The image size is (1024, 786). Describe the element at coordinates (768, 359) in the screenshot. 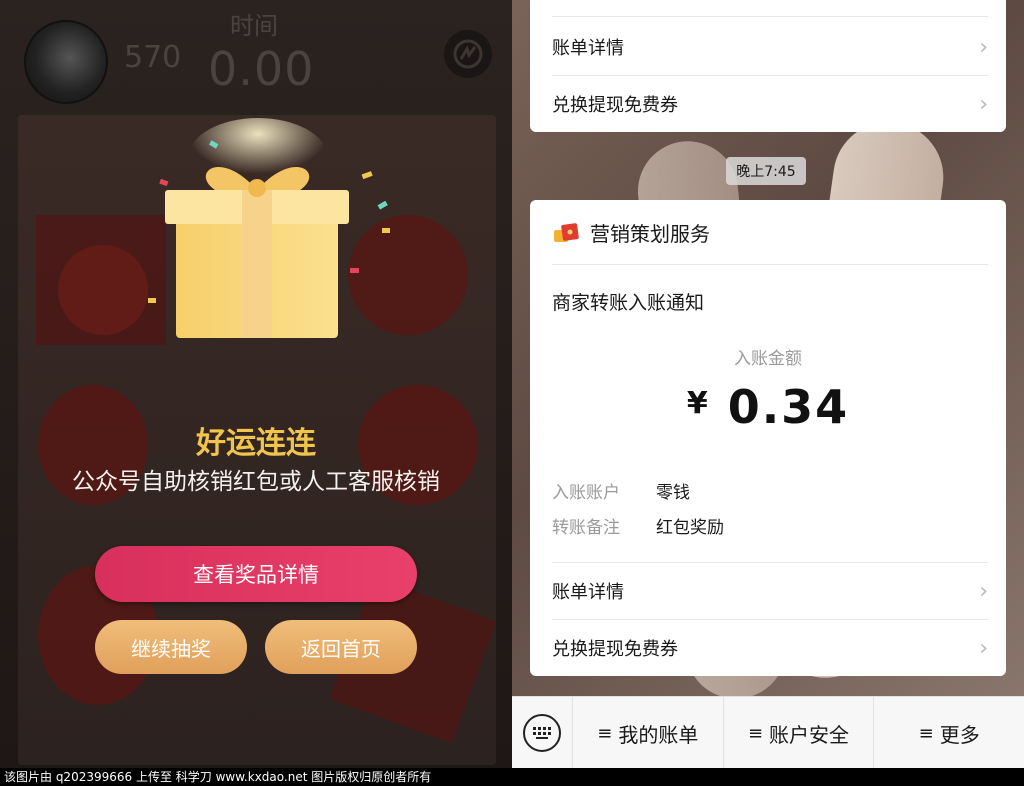

I see `amount-label: 入账金额` at that location.